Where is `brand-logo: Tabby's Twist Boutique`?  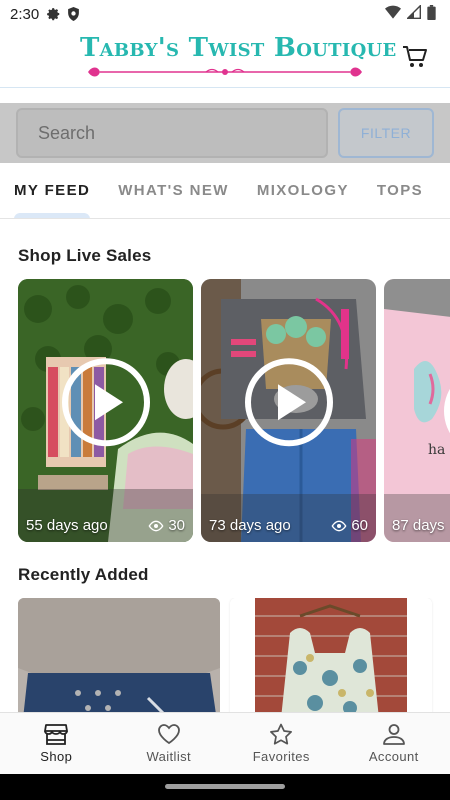
brand-logo: Tabby's Twist Boutique is located at coordinates (238, 58).